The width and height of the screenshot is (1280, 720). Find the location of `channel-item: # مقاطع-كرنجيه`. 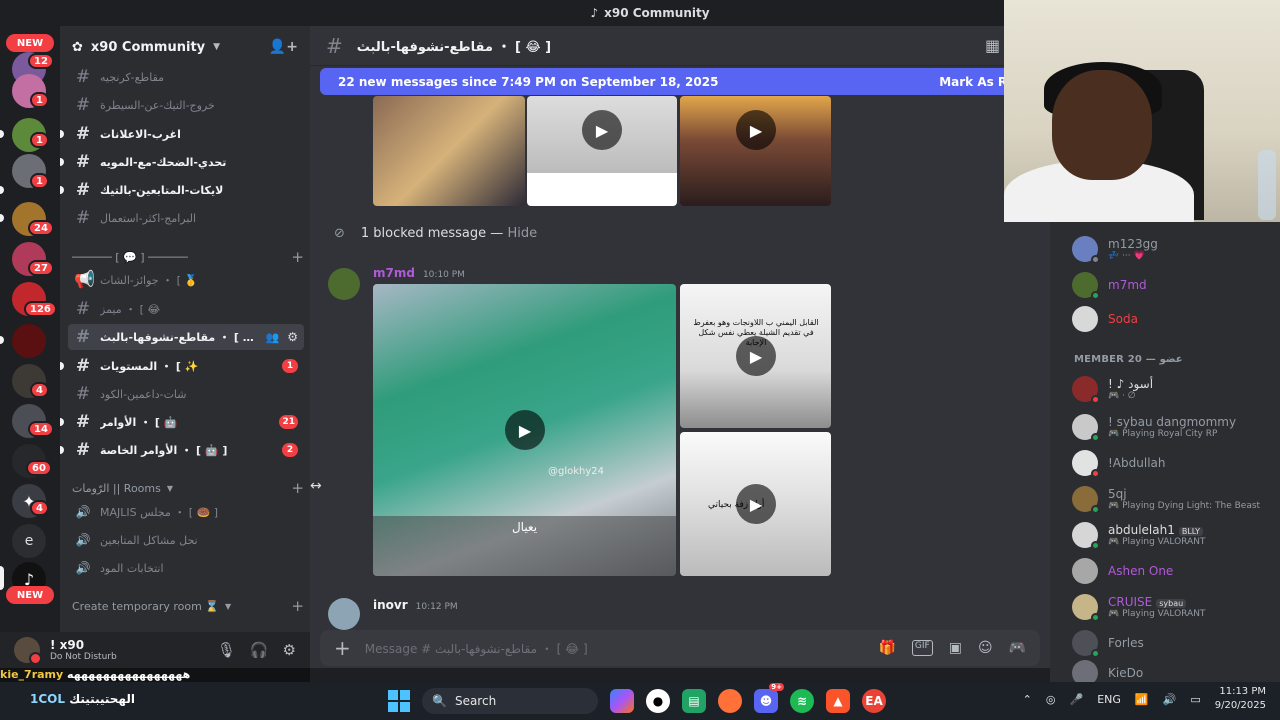

channel-item: # مقاطع-كرنجيه is located at coordinates (186, 77).